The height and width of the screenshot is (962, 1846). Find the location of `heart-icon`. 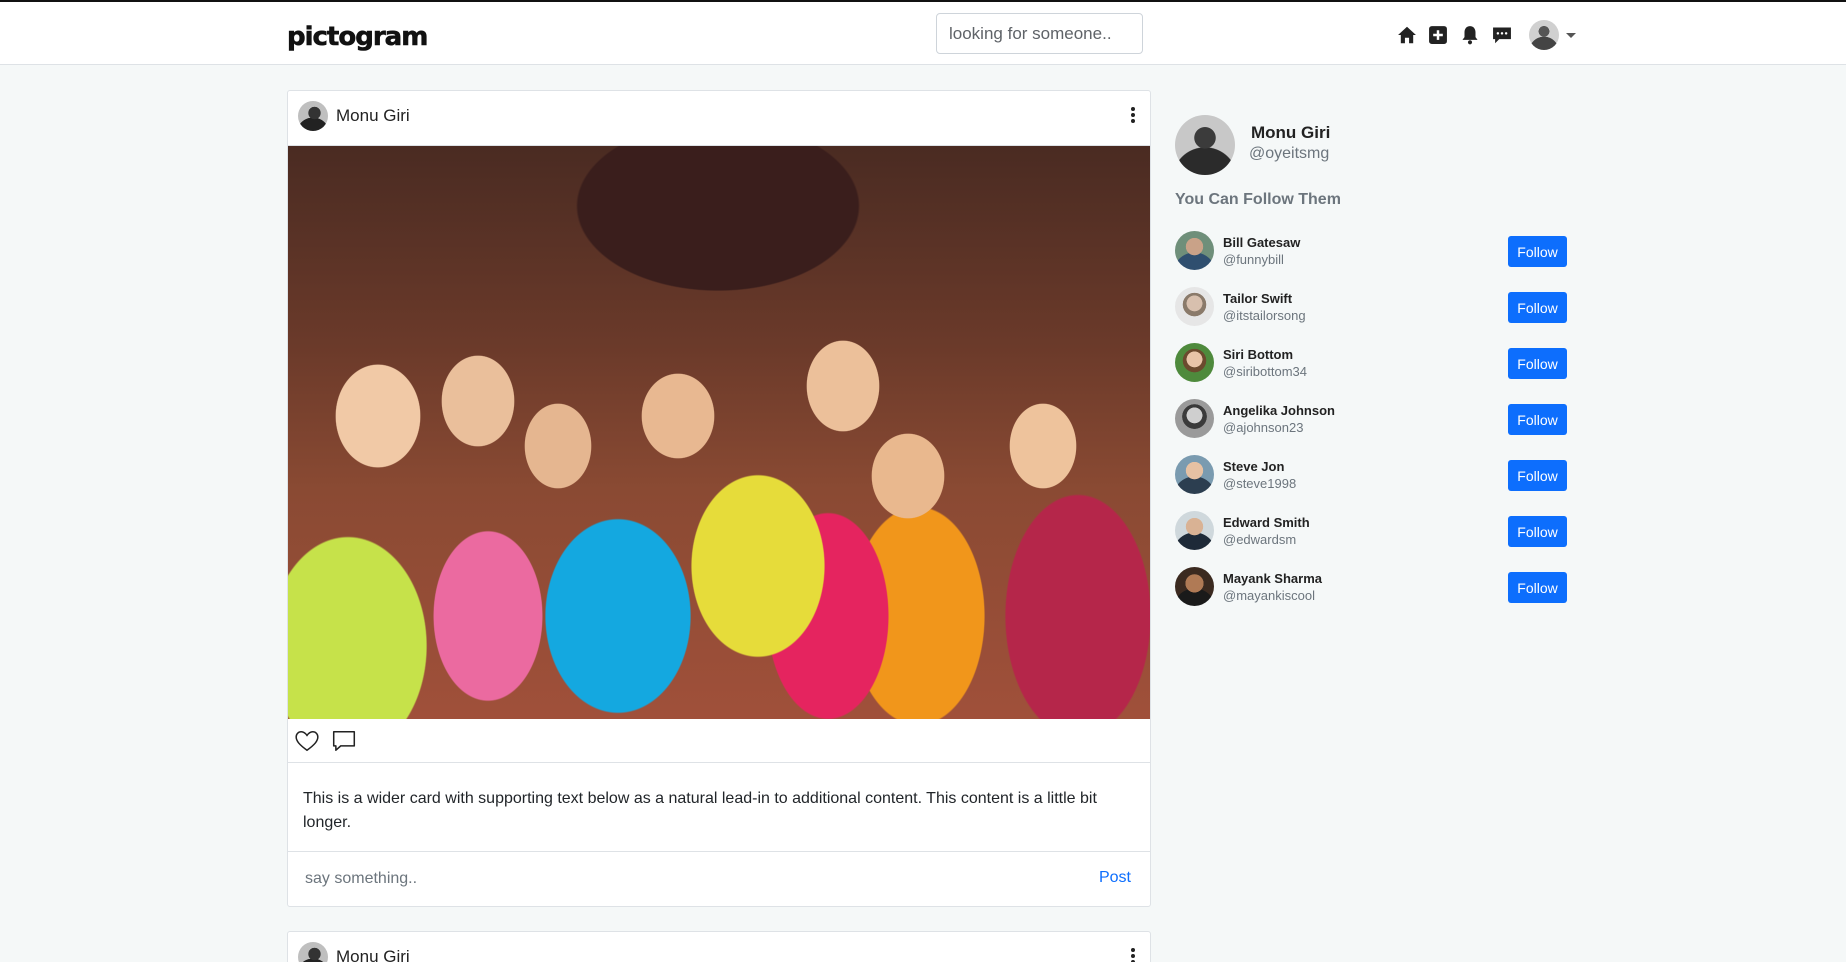

heart-icon is located at coordinates (307, 741).